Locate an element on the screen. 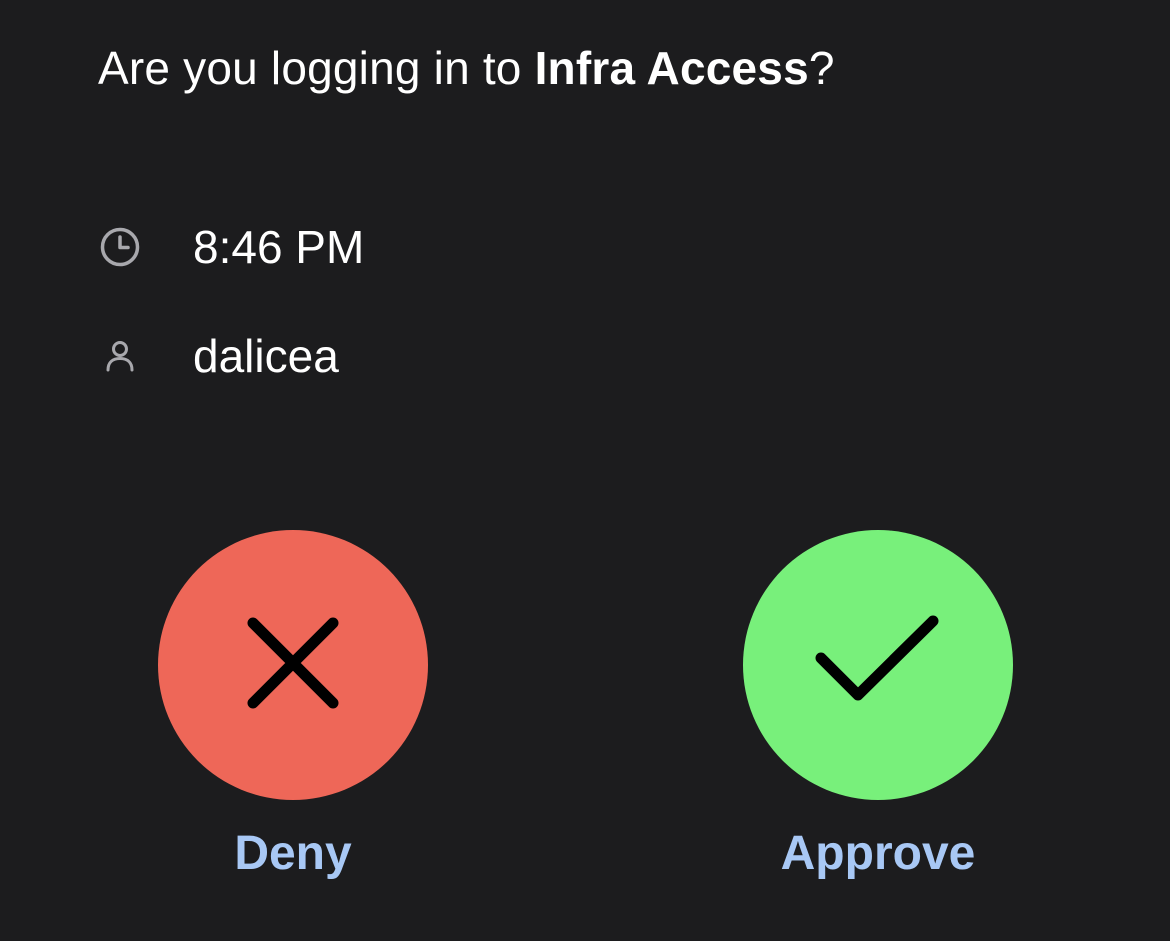 The width and height of the screenshot is (1170, 941). approve-label: Approve is located at coordinates (878, 853).